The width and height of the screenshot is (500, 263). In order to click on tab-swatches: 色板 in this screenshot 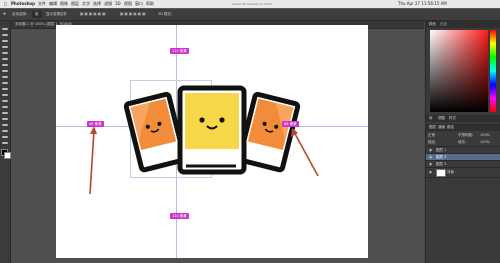, I will do `click(443, 24)`.